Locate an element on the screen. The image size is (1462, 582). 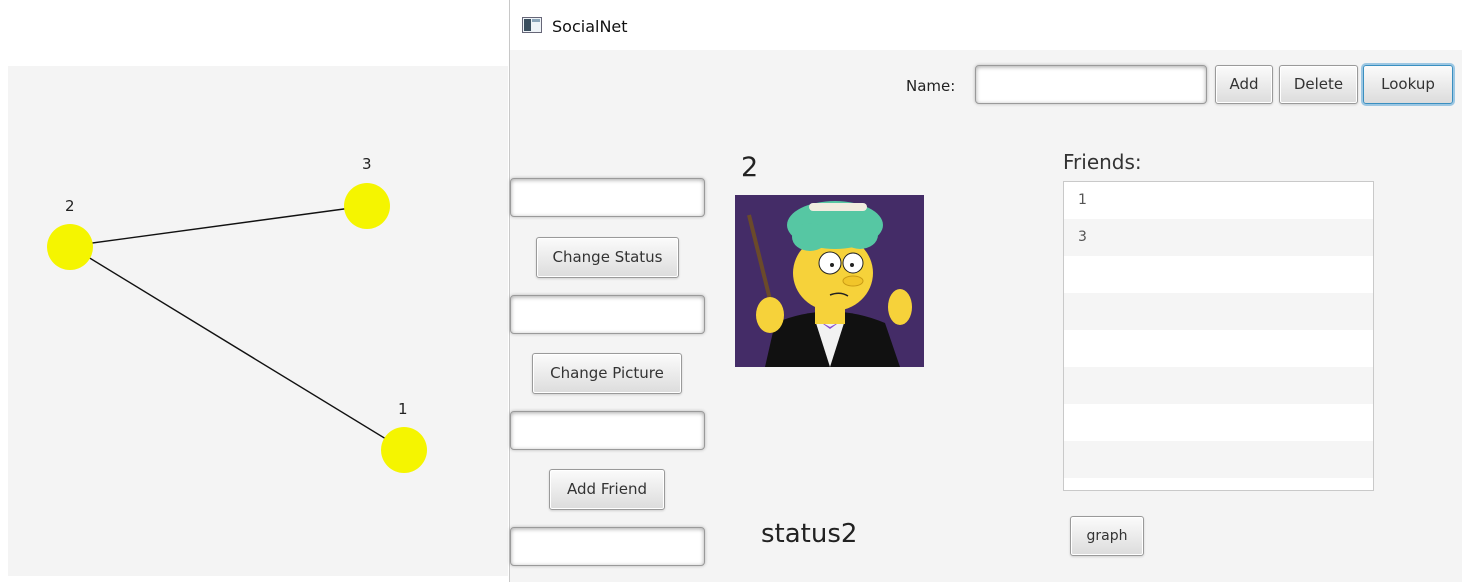
name-input is located at coordinates (1091, 84).